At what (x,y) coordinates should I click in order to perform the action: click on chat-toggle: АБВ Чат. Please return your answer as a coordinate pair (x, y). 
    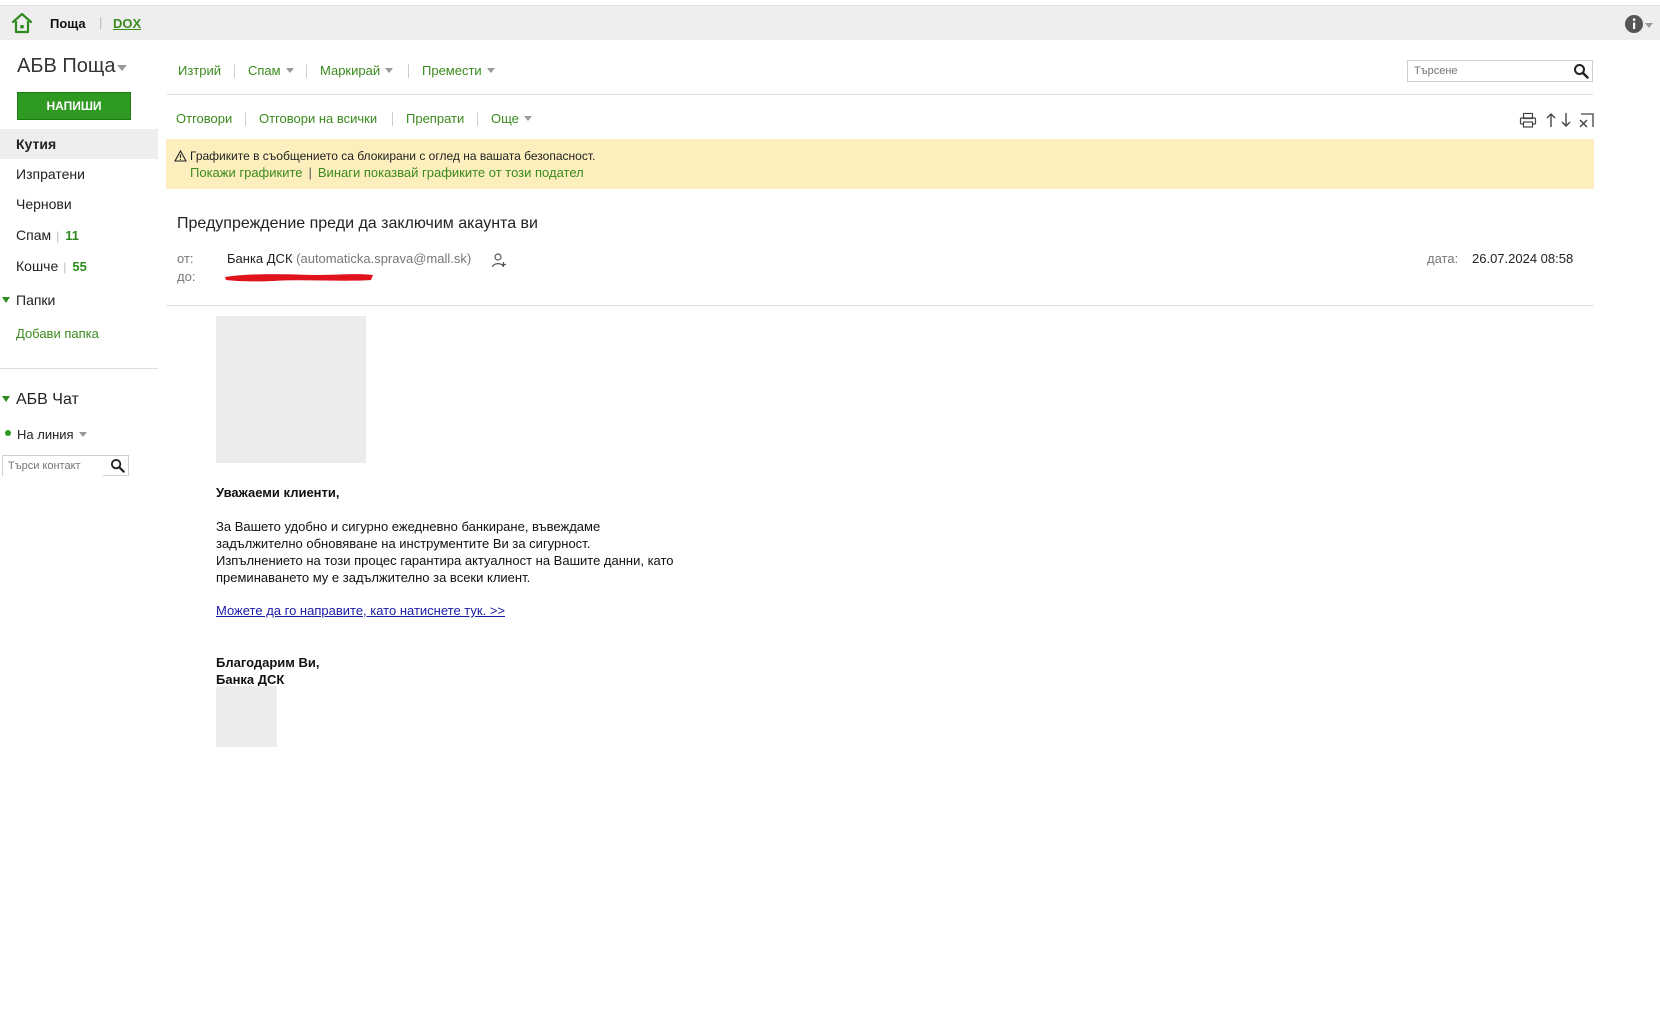
    Looking at the image, I should click on (40, 400).